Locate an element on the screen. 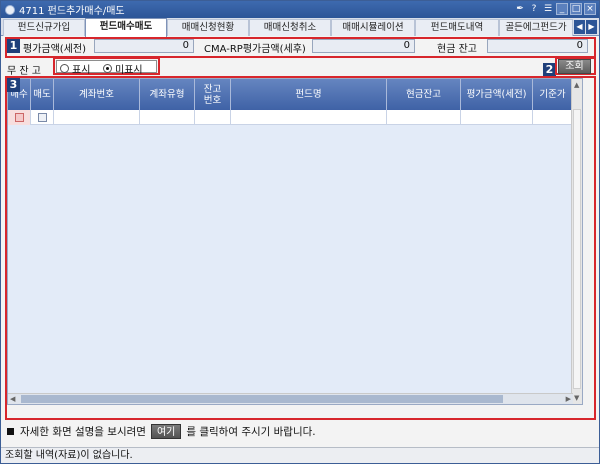 Image resolution: width=600 pixels, height=464 pixels. window-controls: ✒ ? ☰ _ □ × is located at coordinates (555, 9).